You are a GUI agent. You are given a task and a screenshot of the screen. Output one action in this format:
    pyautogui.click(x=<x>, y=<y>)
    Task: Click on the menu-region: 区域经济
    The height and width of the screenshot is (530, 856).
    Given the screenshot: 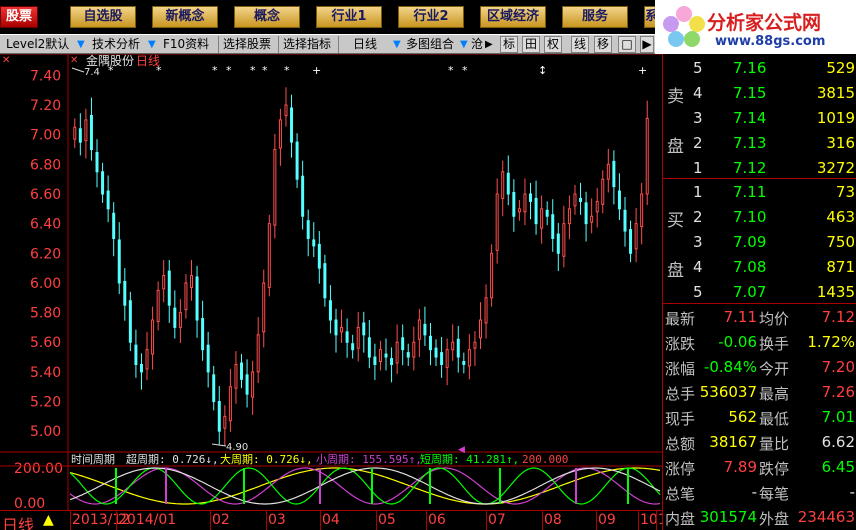 What is the action you would take?
    pyautogui.click(x=513, y=17)
    